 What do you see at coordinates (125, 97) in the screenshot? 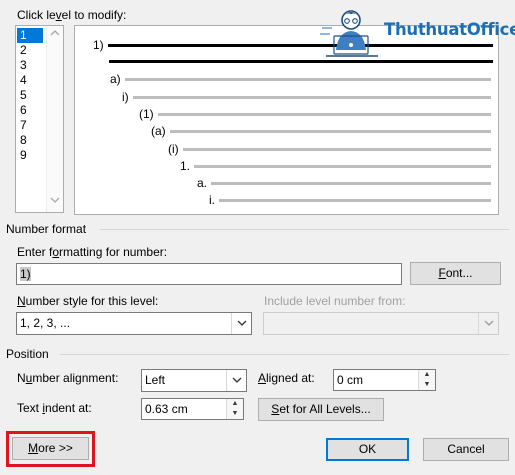
I see `preview-number: i)` at bounding box center [125, 97].